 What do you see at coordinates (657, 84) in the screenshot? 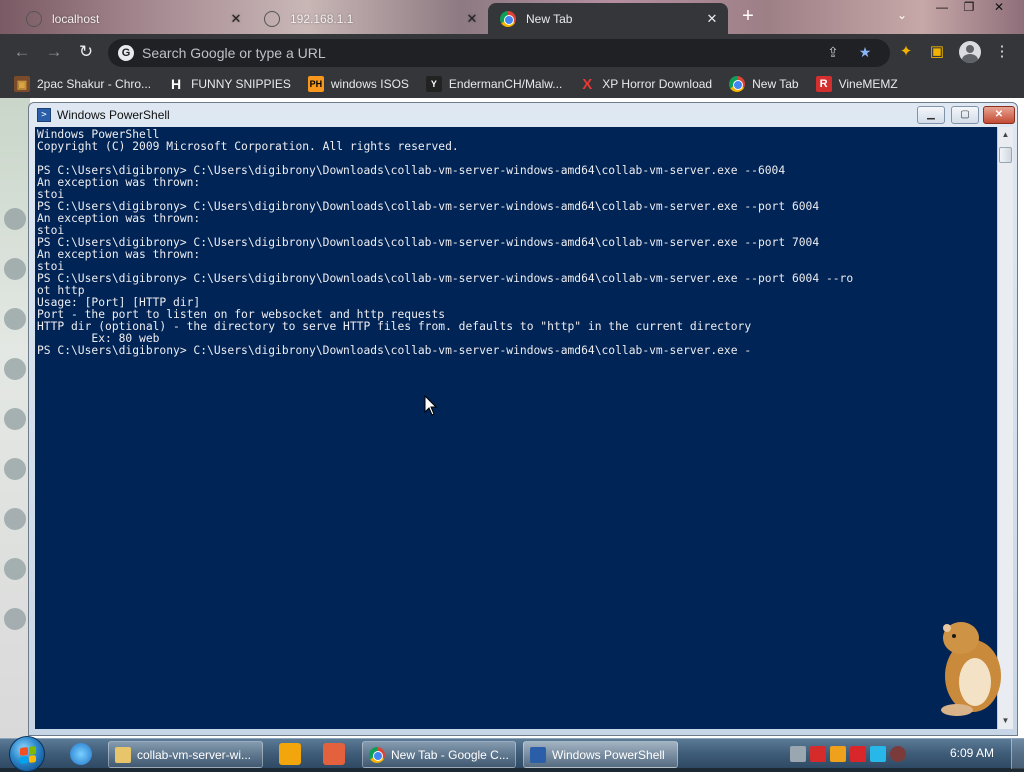
I see `bookmark-label: XP Horror Download` at bounding box center [657, 84].